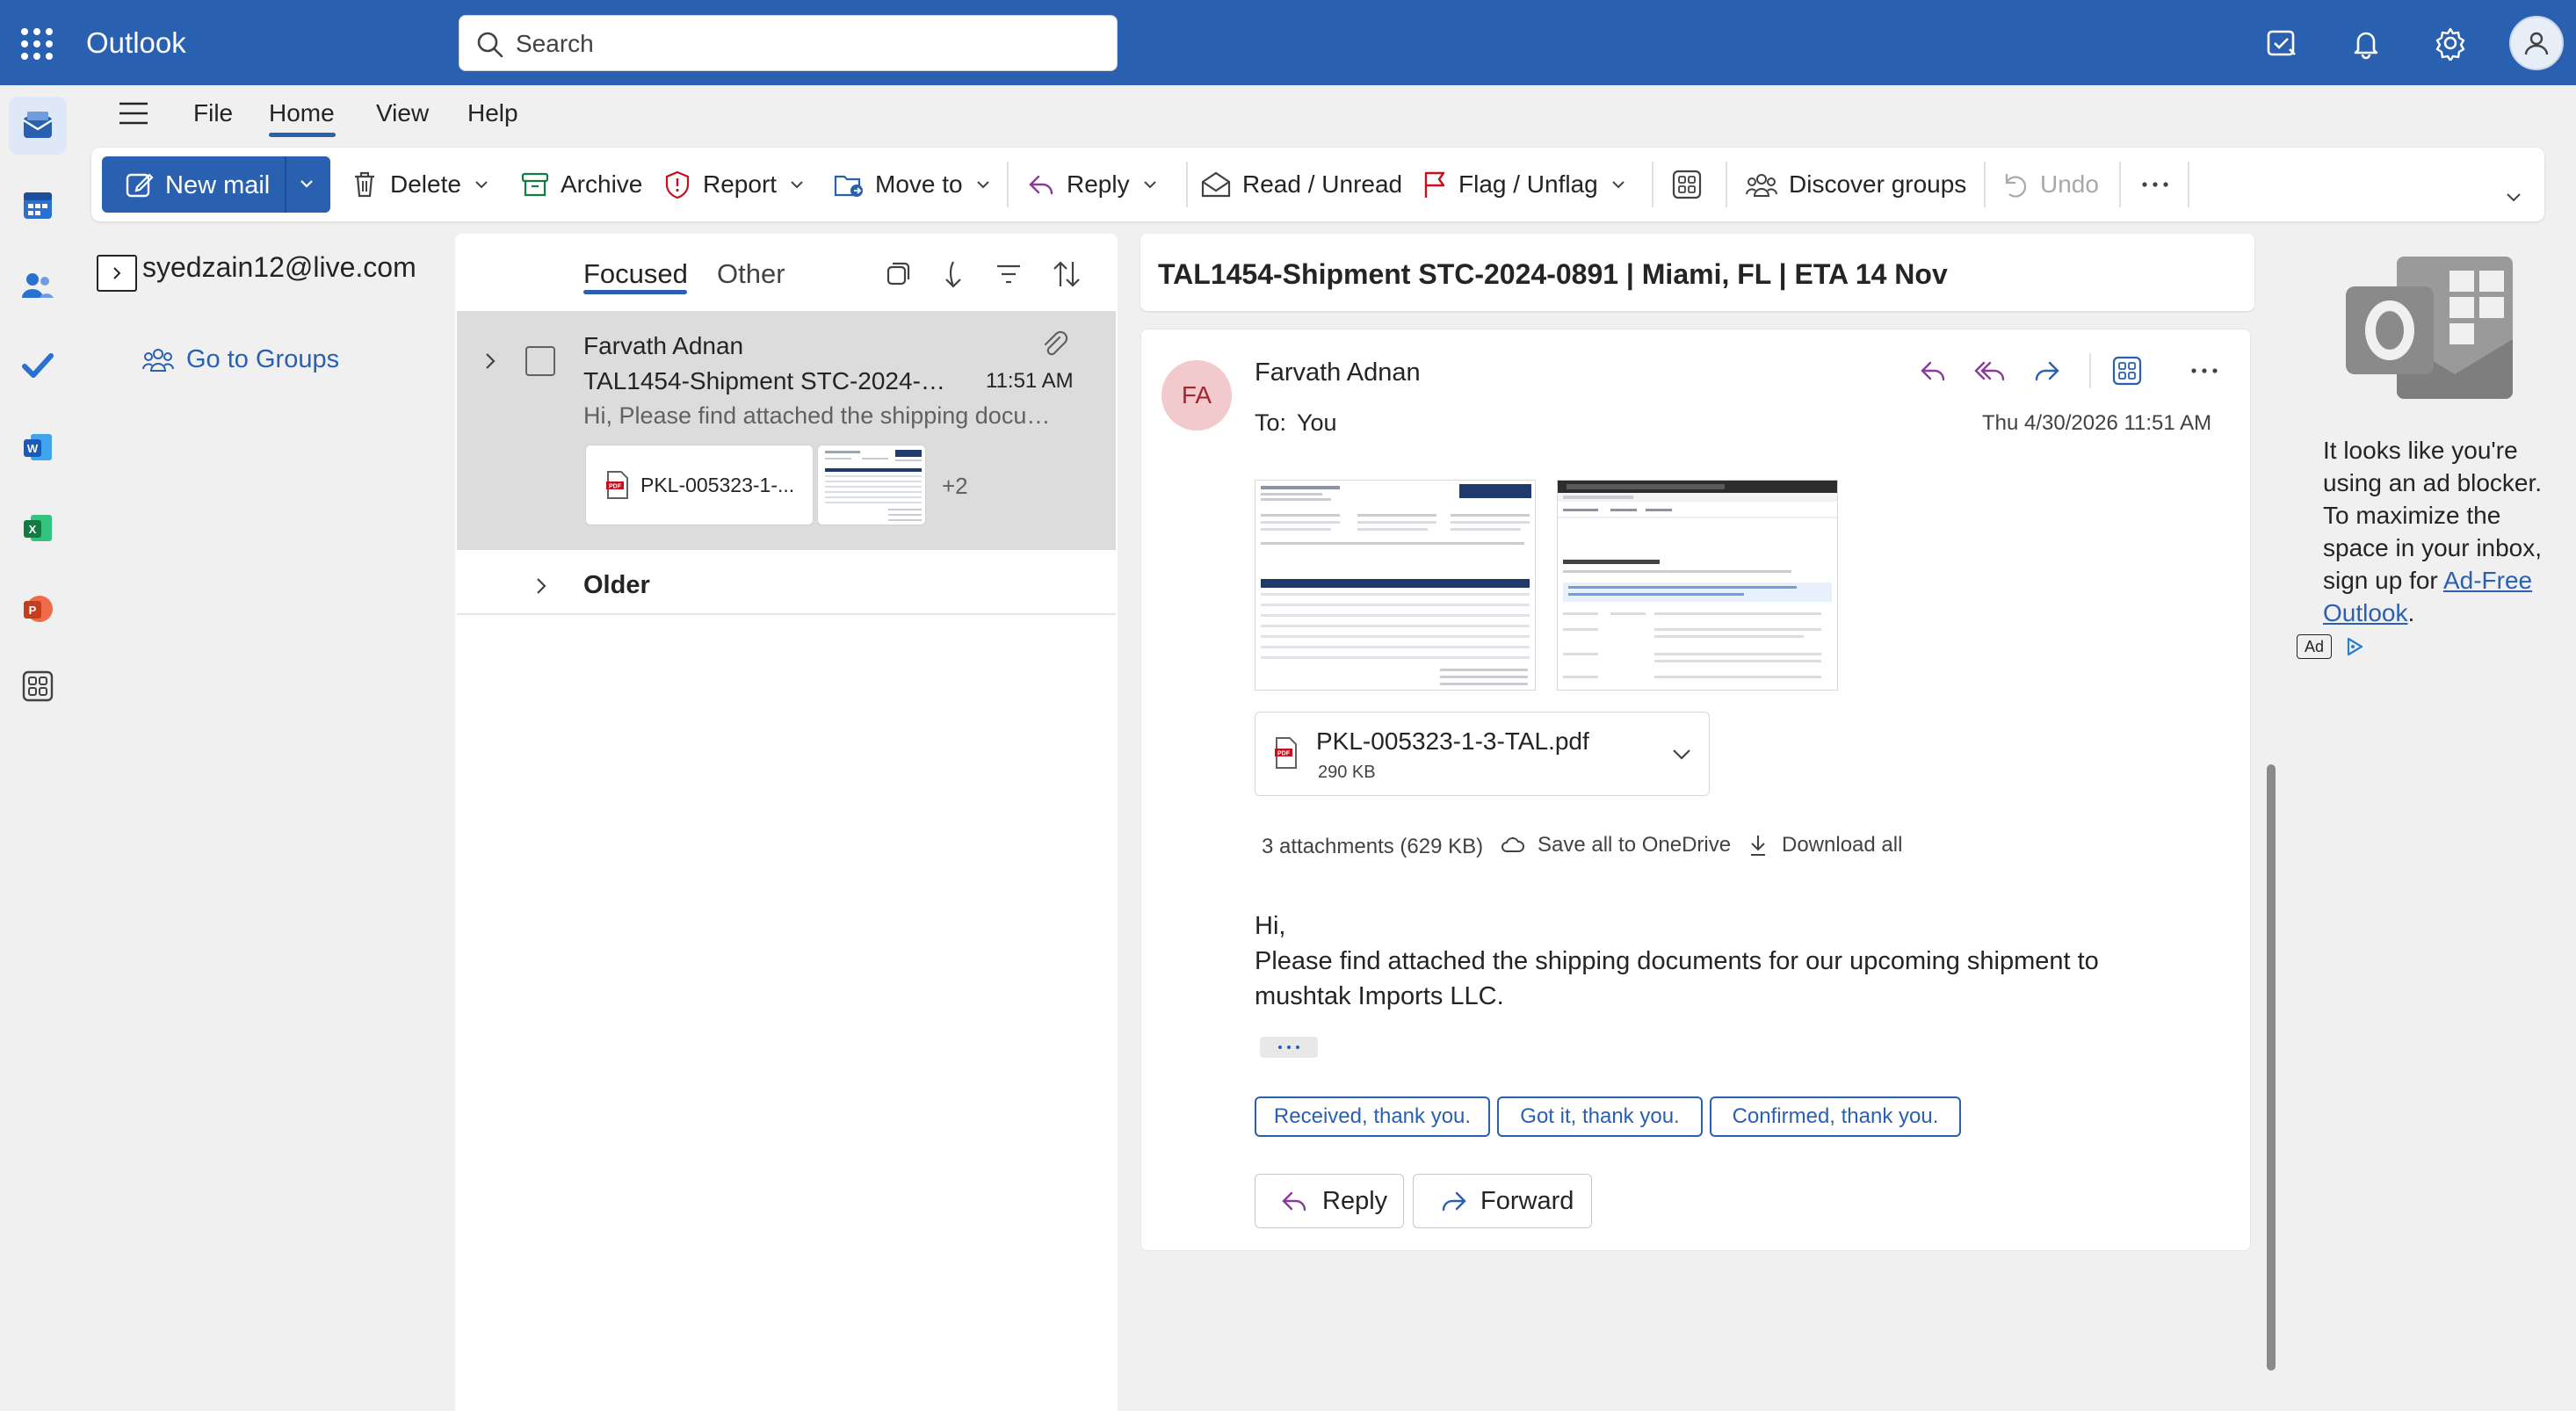 Image resolution: width=2576 pixels, height=1411 pixels. What do you see at coordinates (1878, 184) in the screenshot?
I see `discover-groups-label: Discover groups` at bounding box center [1878, 184].